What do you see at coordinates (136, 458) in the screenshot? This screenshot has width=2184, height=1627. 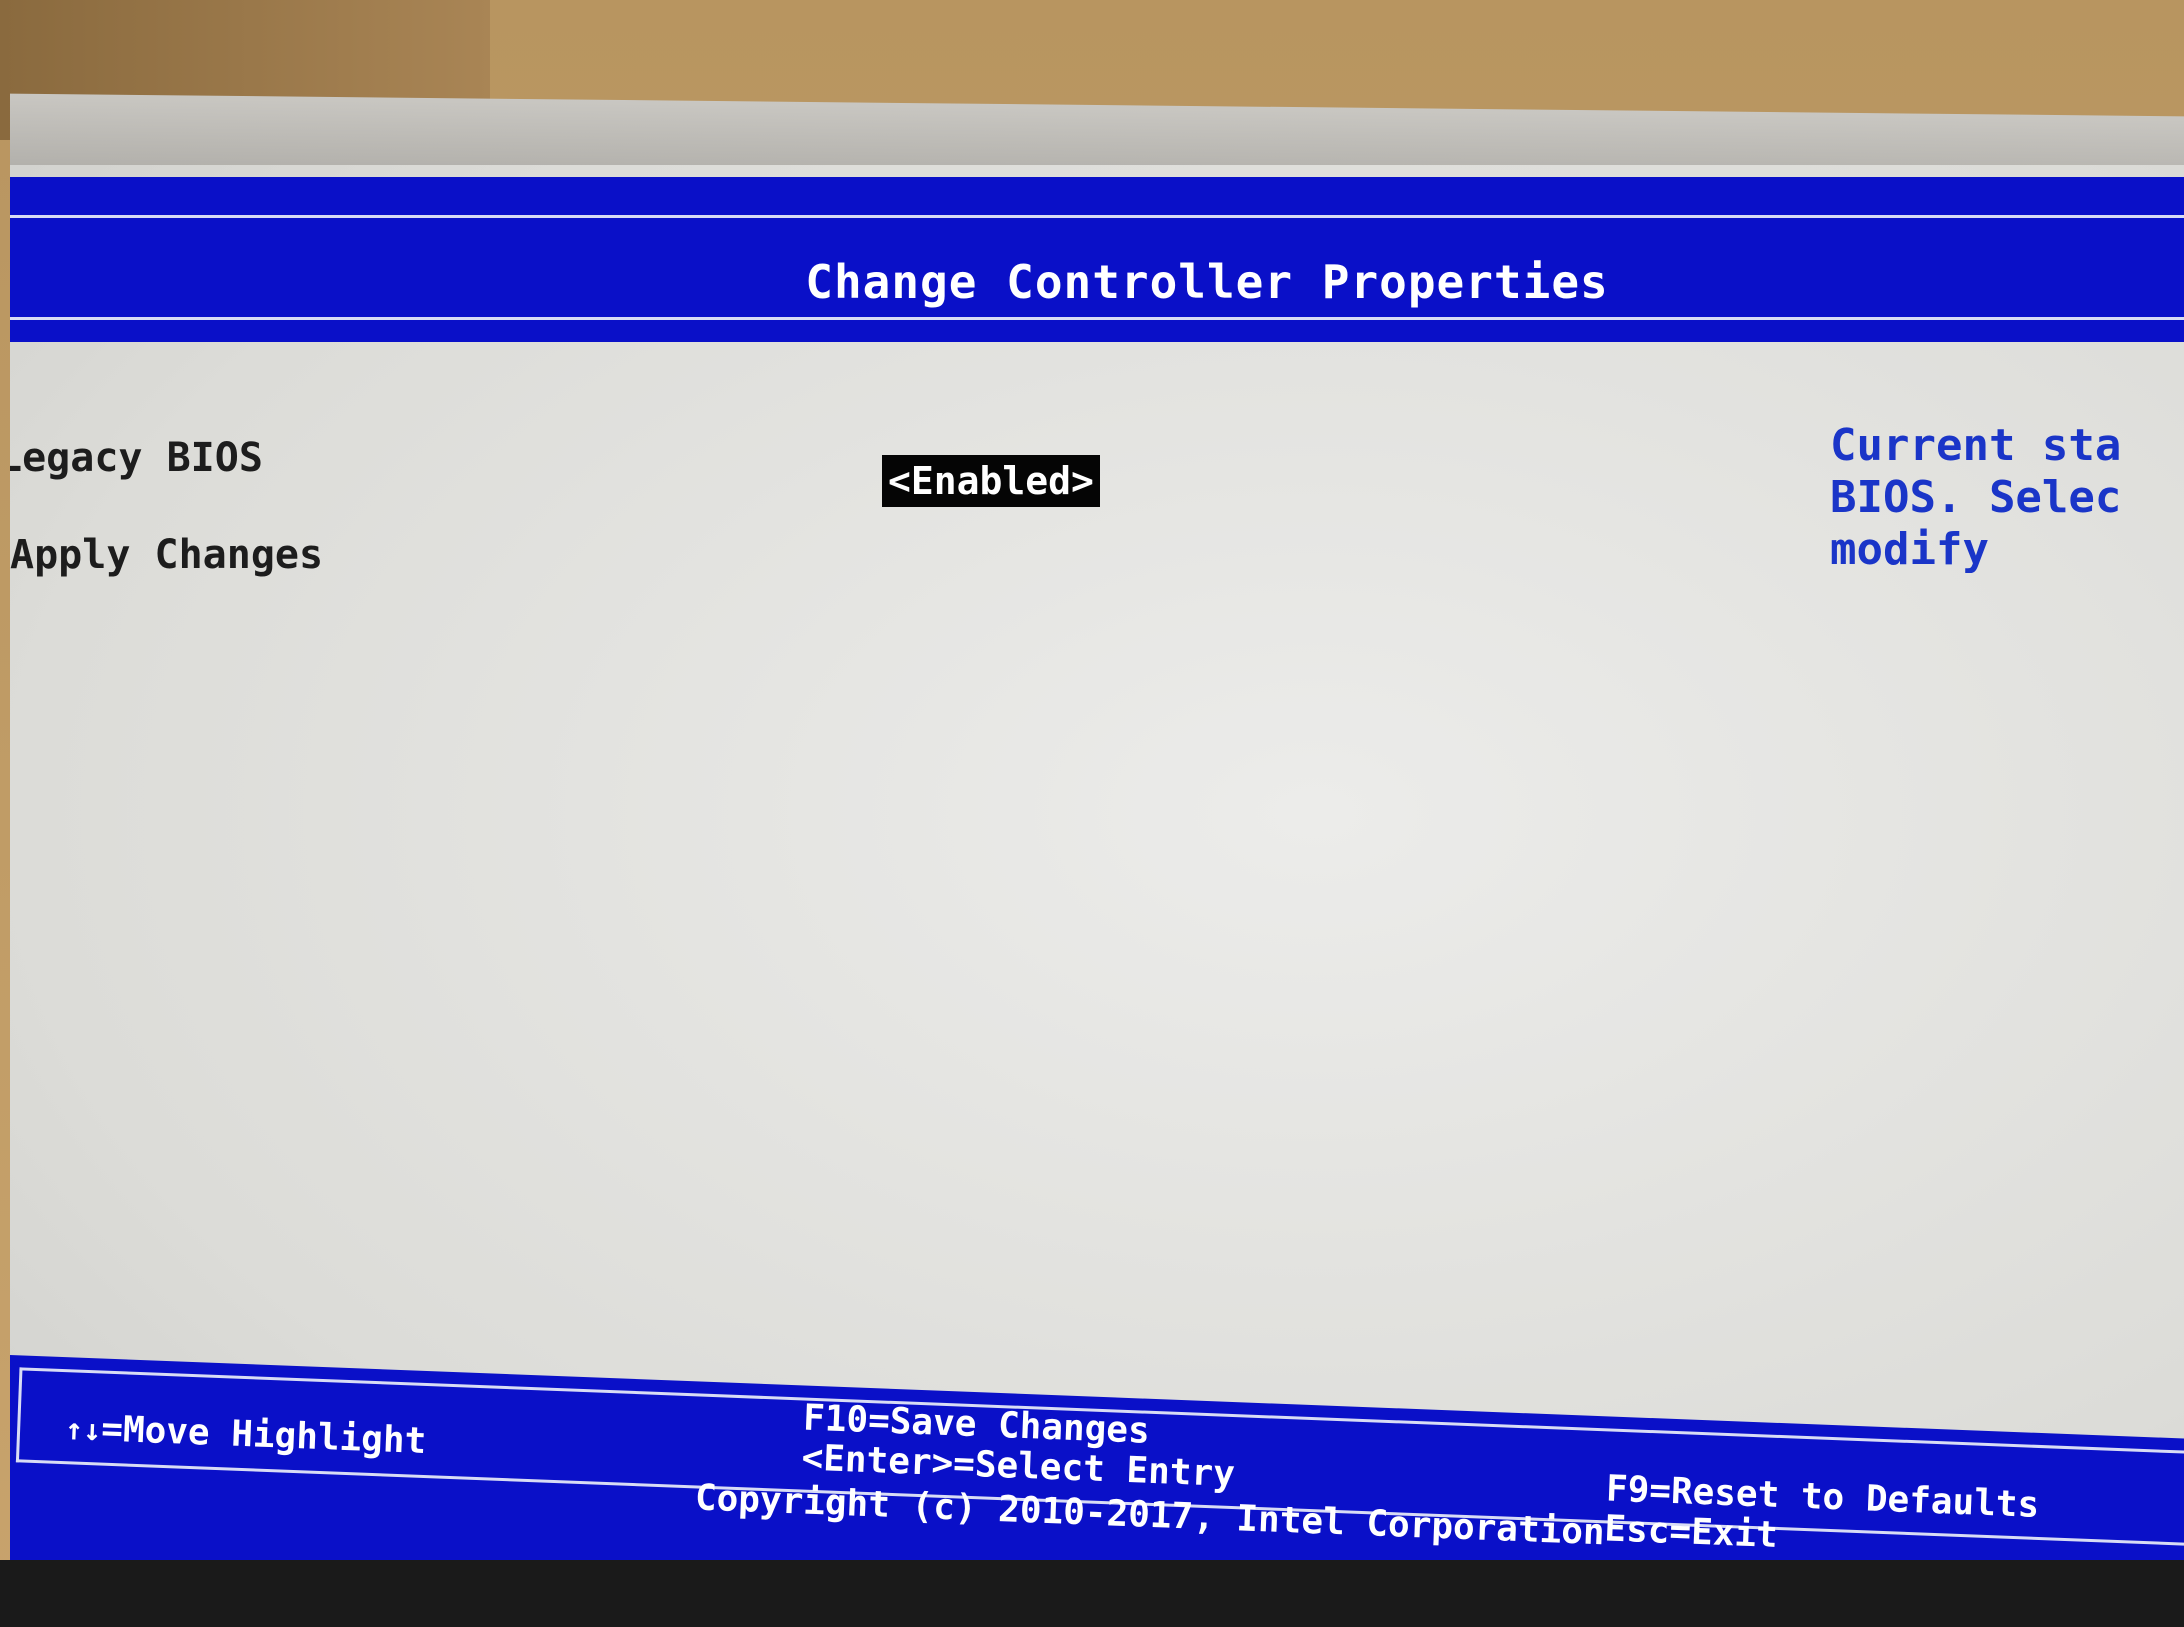 I see `setting-legacy-bios-label: Legacy BIOS` at bounding box center [136, 458].